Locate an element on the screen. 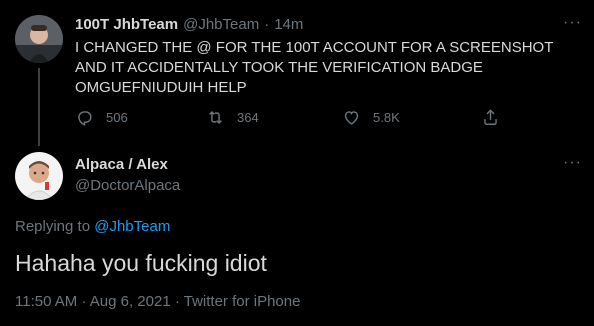 The height and width of the screenshot is (326, 594). reply-handle: @DoctorAlpaca is located at coordinates (127, 185).